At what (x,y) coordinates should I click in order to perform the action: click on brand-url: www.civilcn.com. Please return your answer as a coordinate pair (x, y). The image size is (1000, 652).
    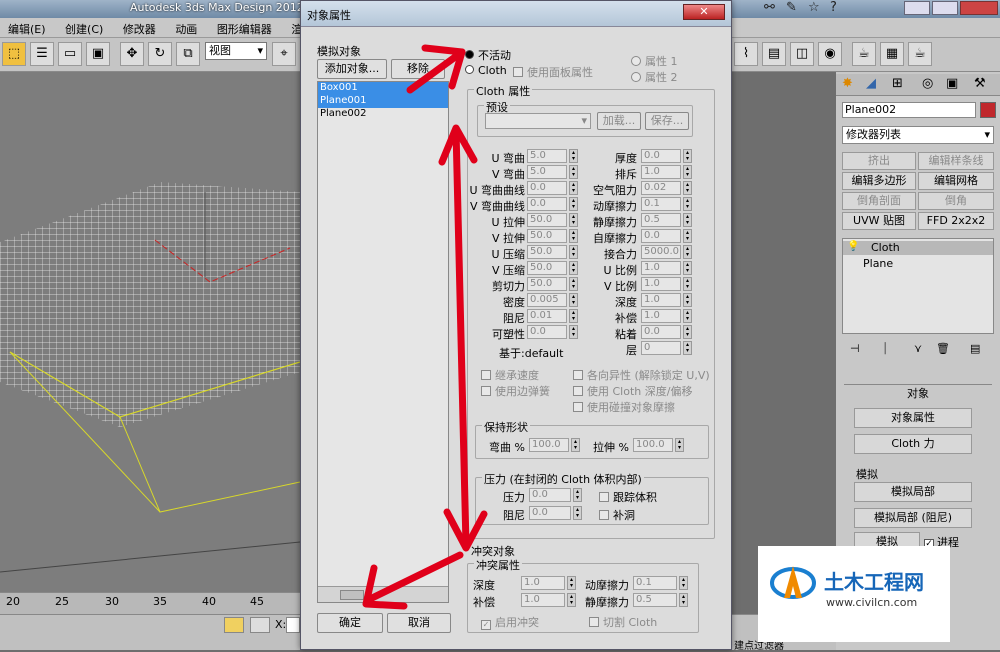
    Looking at the image, I should click on (872, 602).